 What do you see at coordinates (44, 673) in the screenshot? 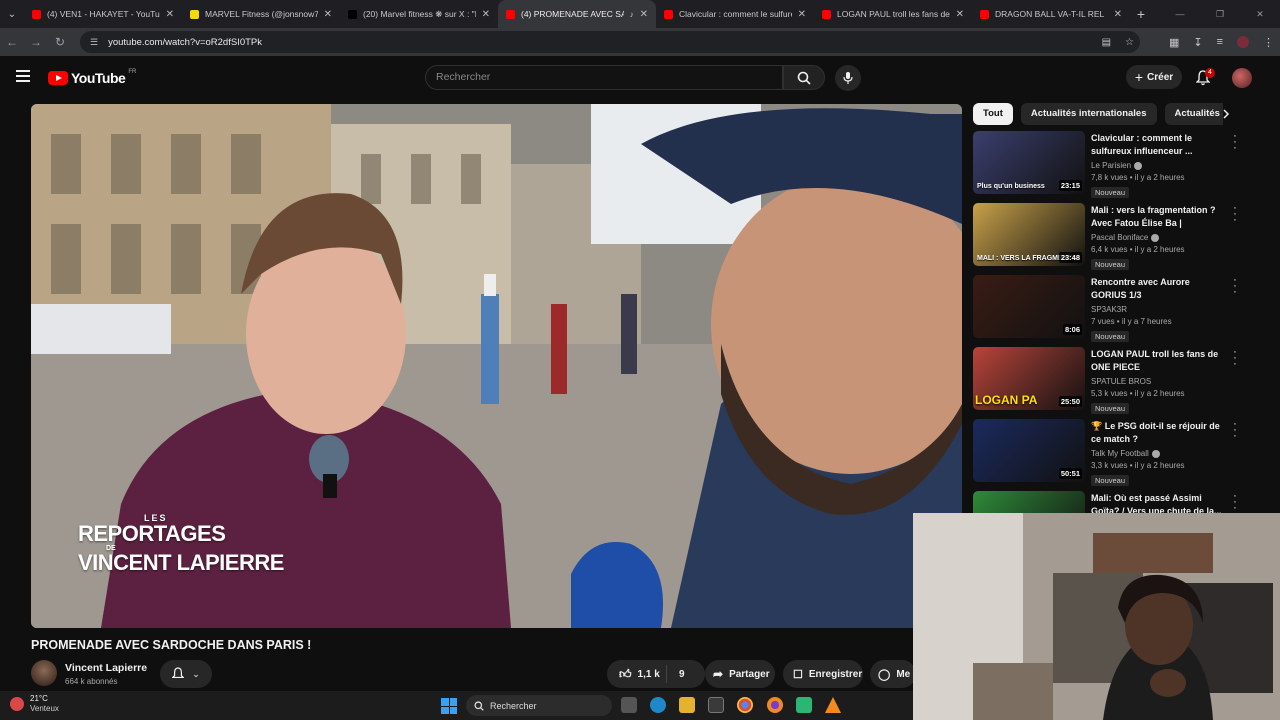
I see `channel-avatar` at bounding box center [44, 673].